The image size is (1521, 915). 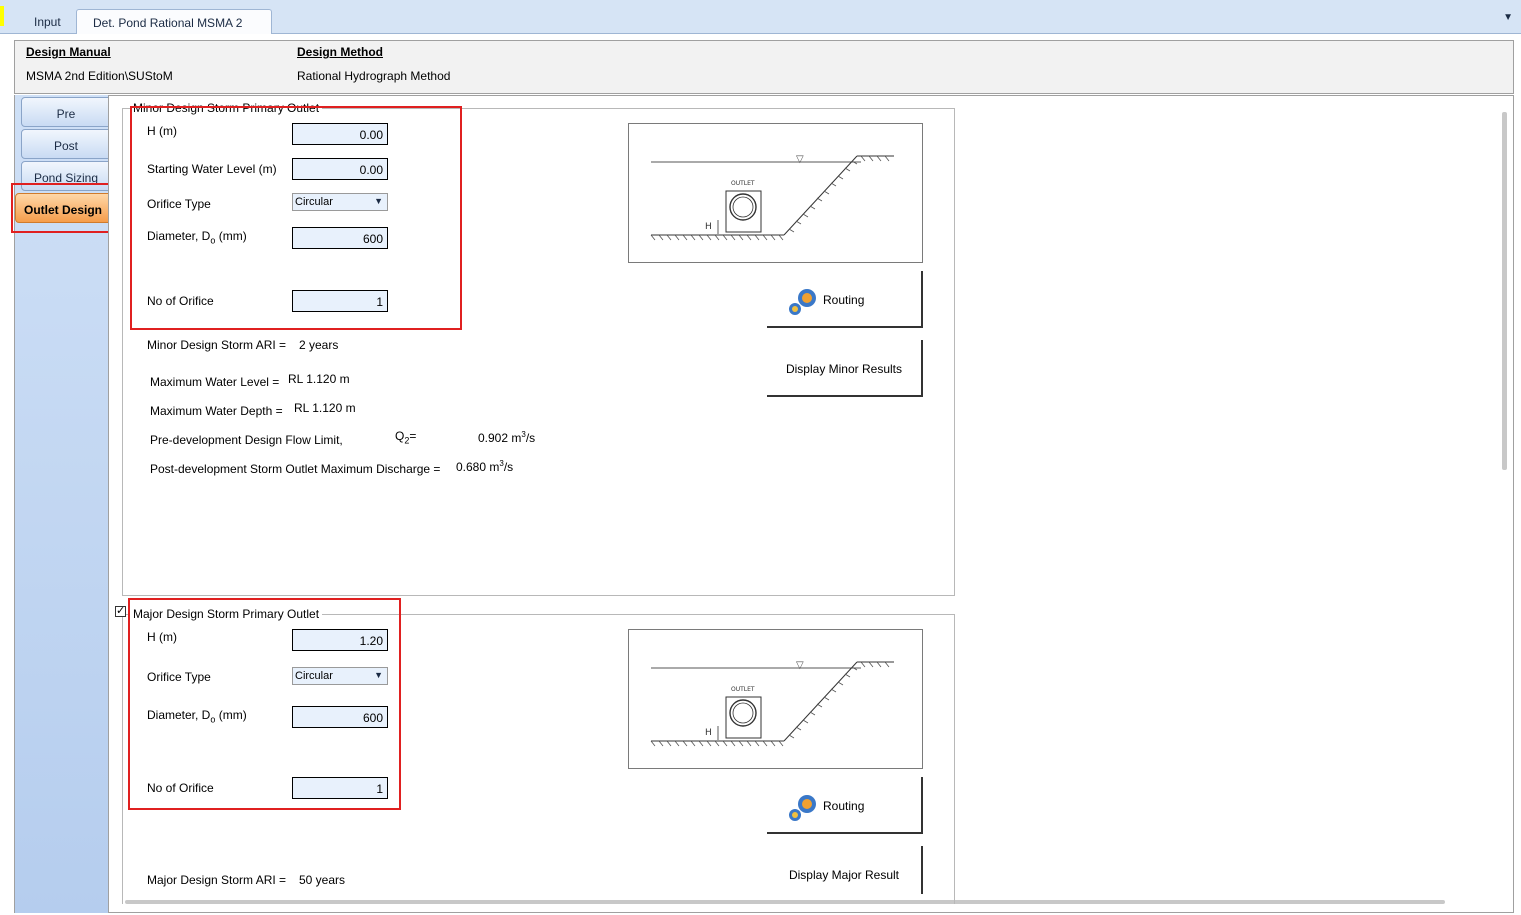 What do you see at coordinates (485, 466) in the screenshot?
I see `minor-postdev-value: 0.680 m3/s` at bounding box center [485, 466].